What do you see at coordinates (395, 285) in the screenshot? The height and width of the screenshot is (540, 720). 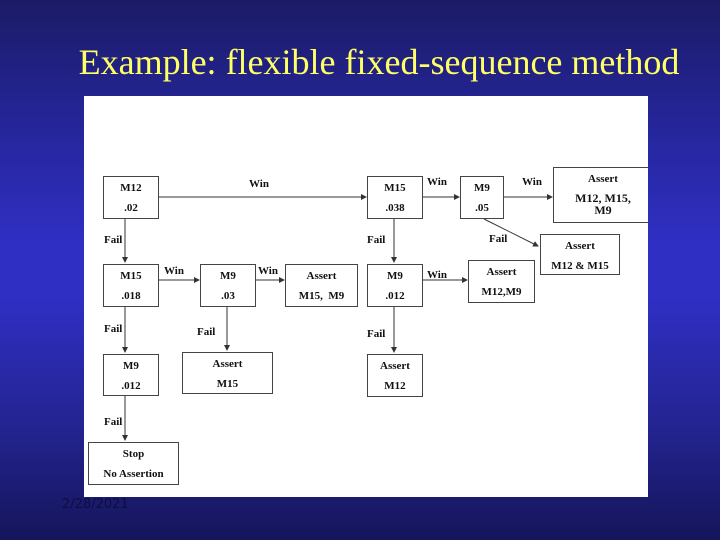 I see `node-m9-mid-right: M9 .012` at bounding box center [395, 285].